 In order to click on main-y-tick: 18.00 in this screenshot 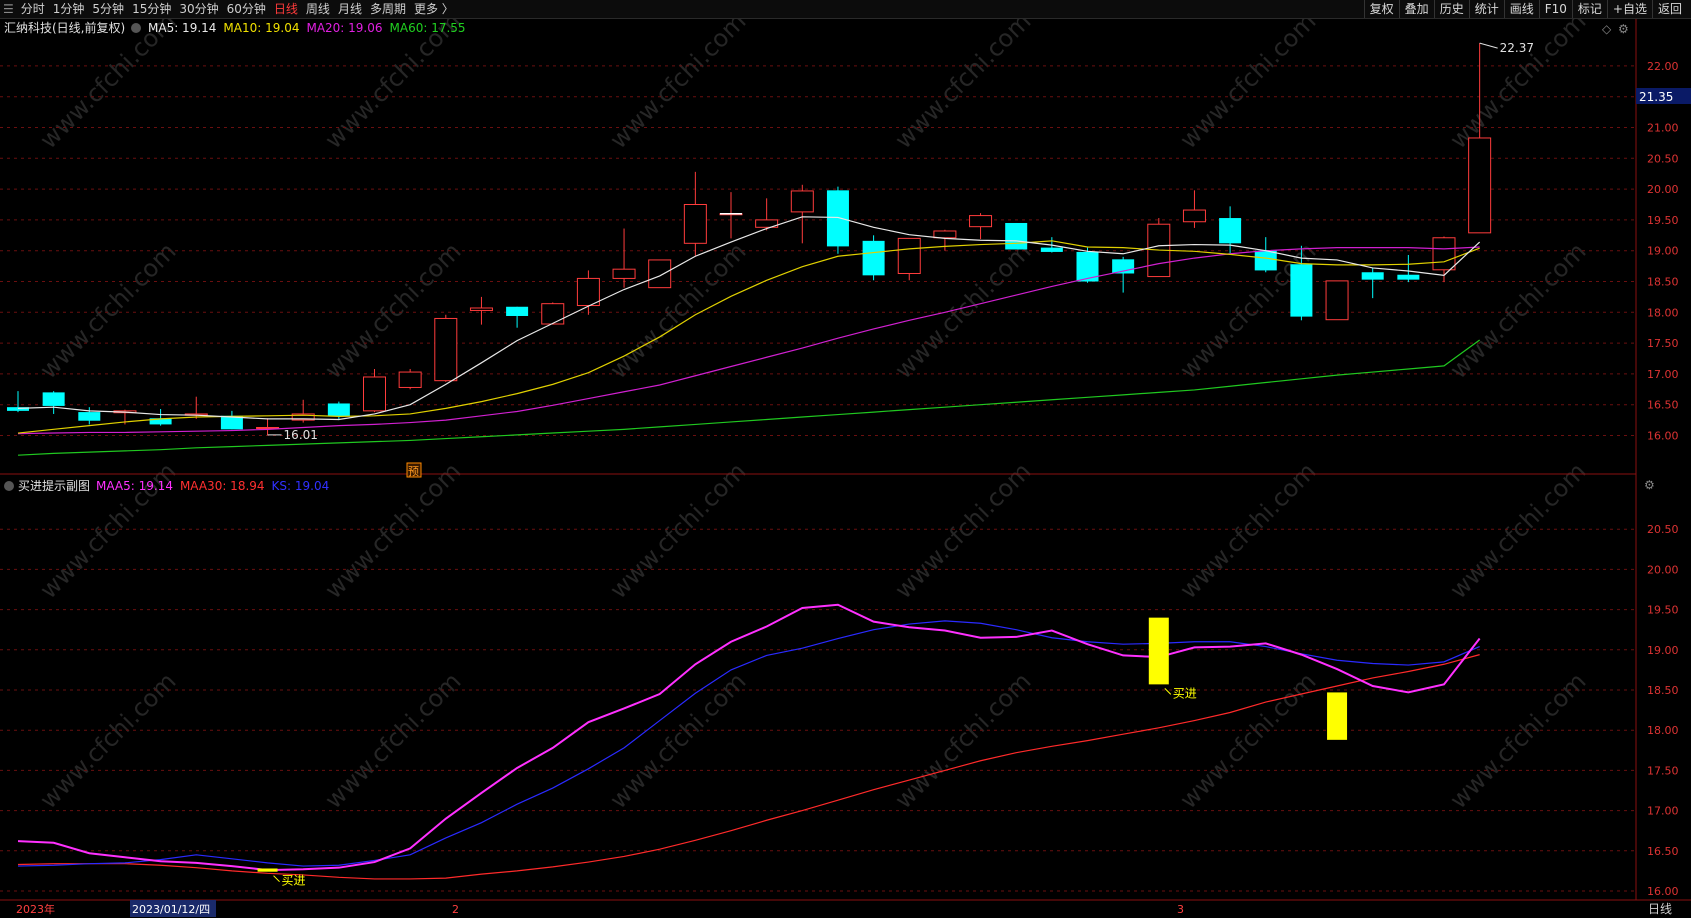, I will do `click(1663, 312)`.